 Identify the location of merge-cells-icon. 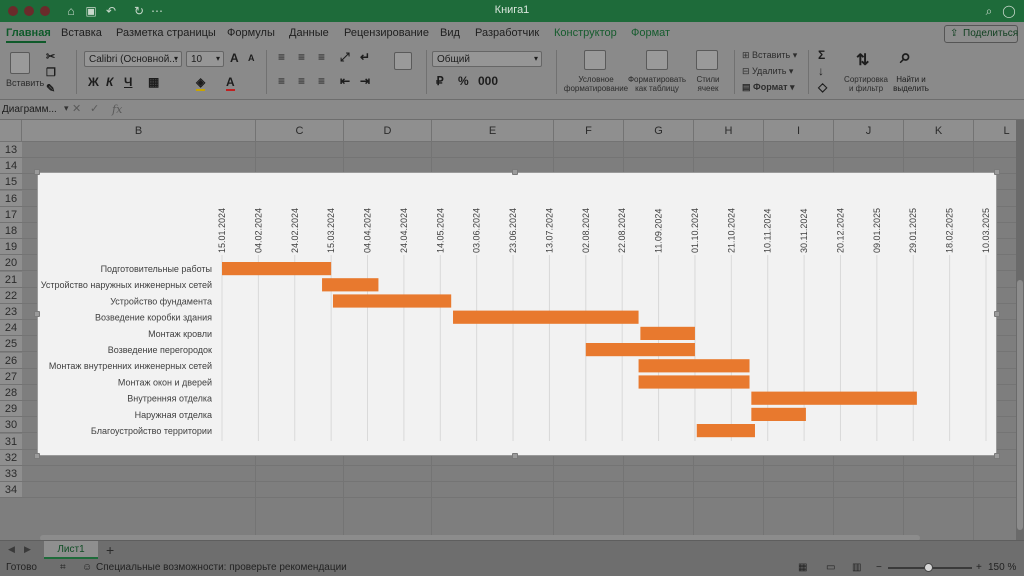
(403, 61).